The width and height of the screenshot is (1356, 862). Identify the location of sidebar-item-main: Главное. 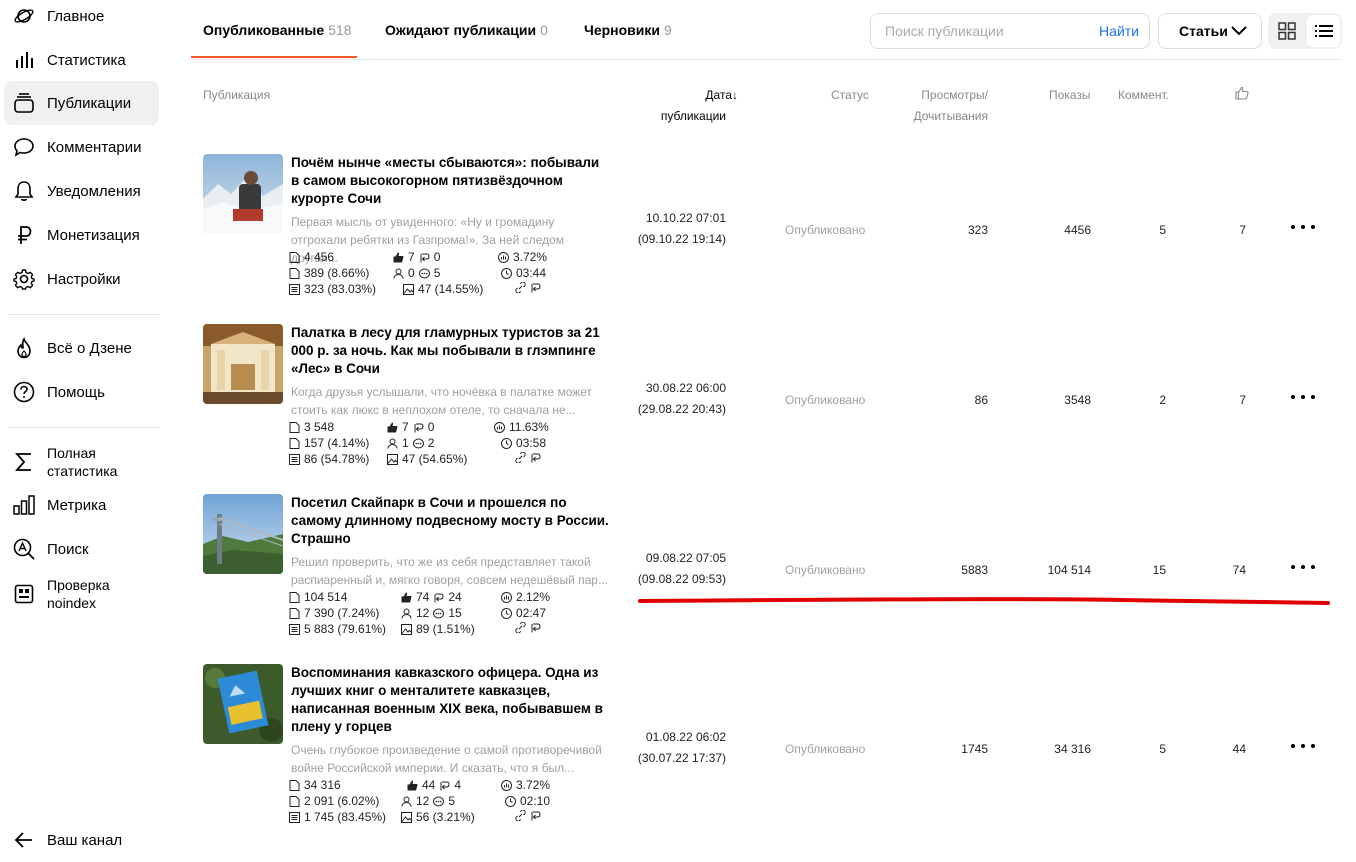
(81, 19).